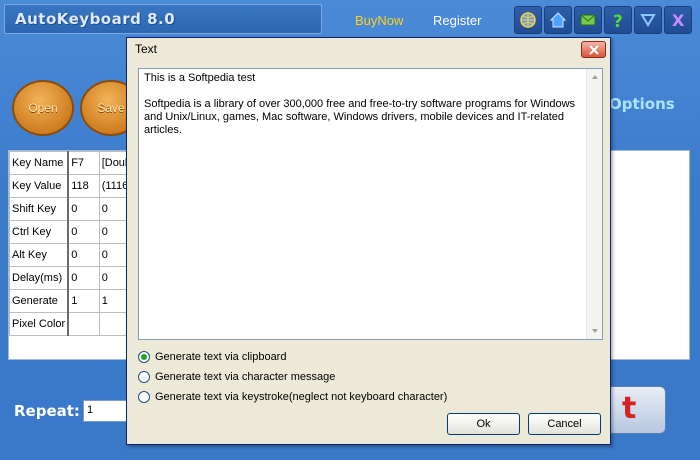 This screenshot has height=460, width=700. Describe the element at coordinates (457, 20) in the screenshot. I see `register-link: Register` at that location.